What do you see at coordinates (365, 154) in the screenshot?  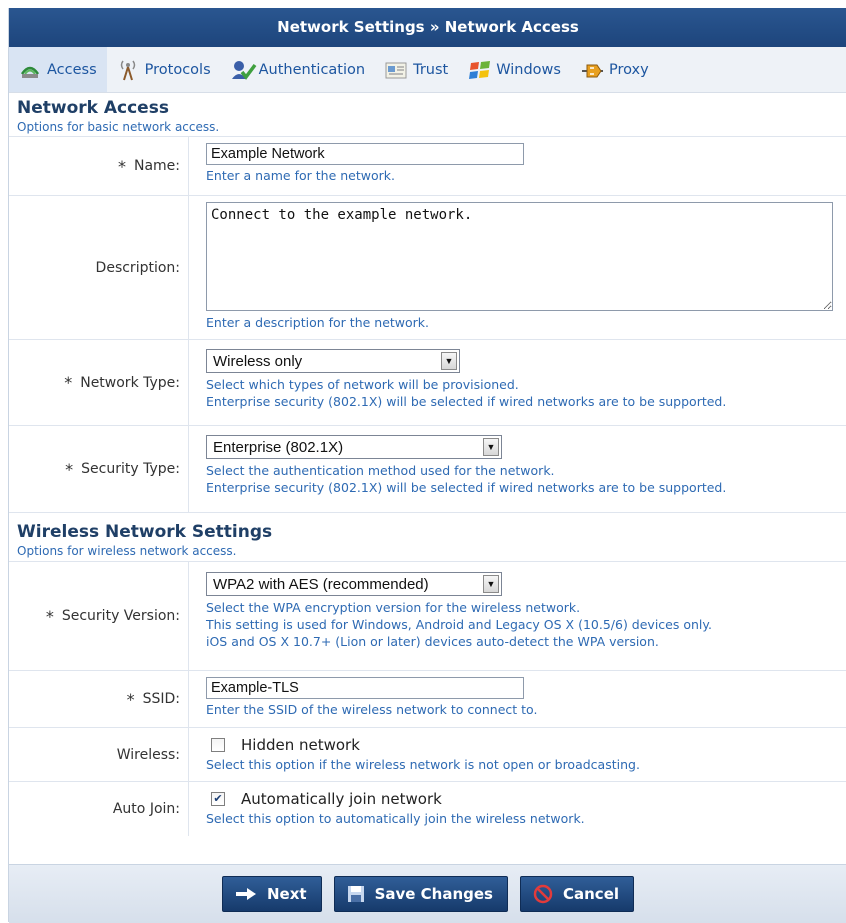 I see `name-input` at bounding box center [365, 154].